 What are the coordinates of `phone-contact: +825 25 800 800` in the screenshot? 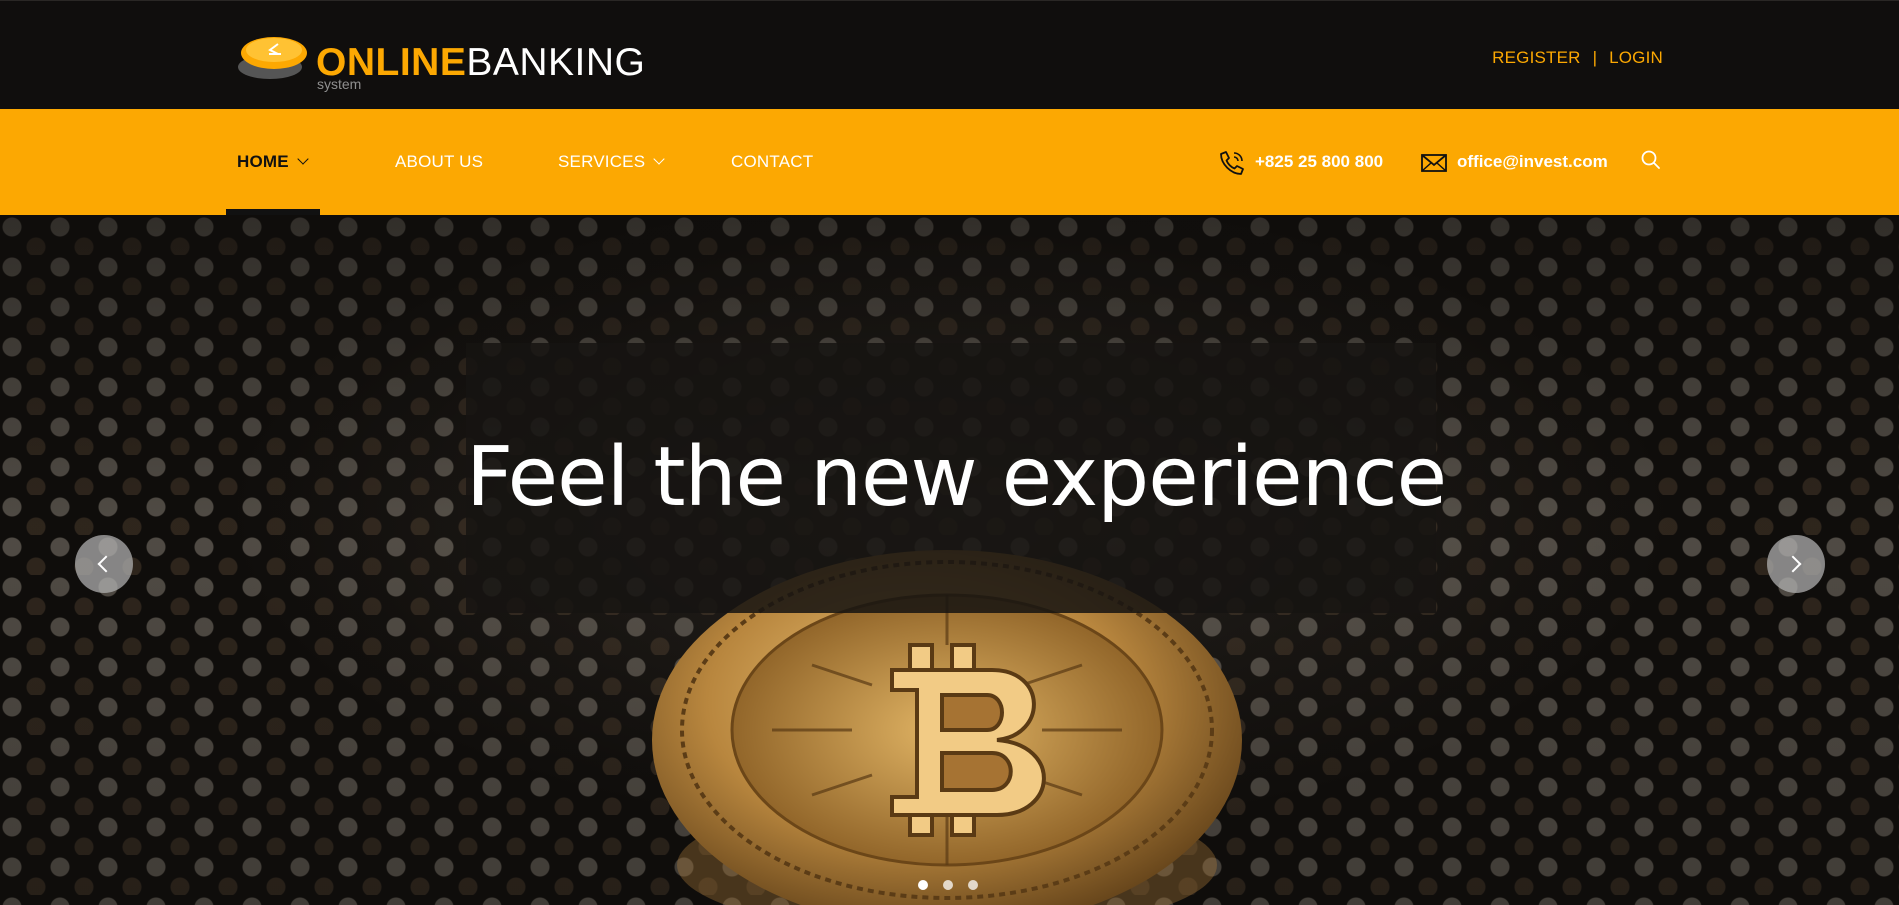 It's located at (1300, 162).